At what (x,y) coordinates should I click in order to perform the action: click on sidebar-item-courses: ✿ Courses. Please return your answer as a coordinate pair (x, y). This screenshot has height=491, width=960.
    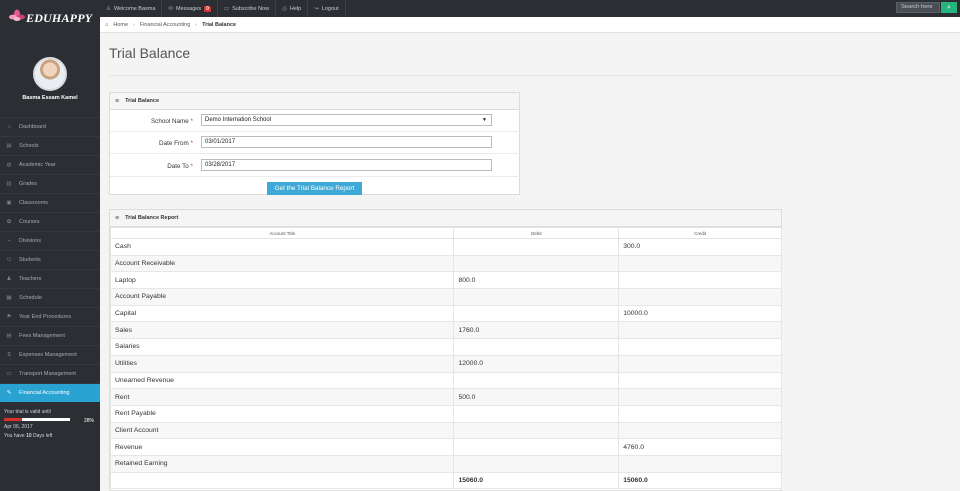
    Looking at the image, I should click on (50, 221).